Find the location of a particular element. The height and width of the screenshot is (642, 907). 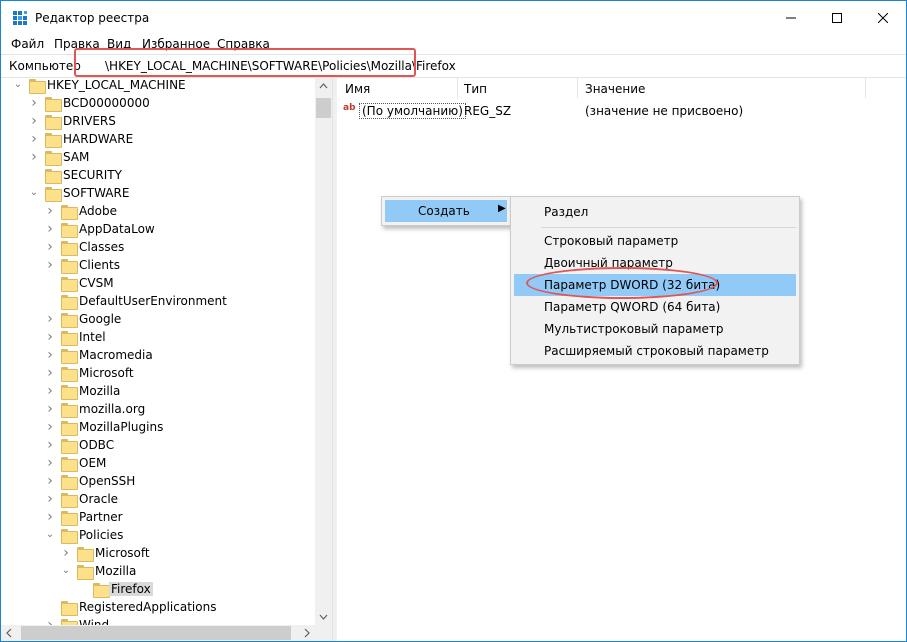

title-bar: Редактор реестра is located at coordinates (453, 18).